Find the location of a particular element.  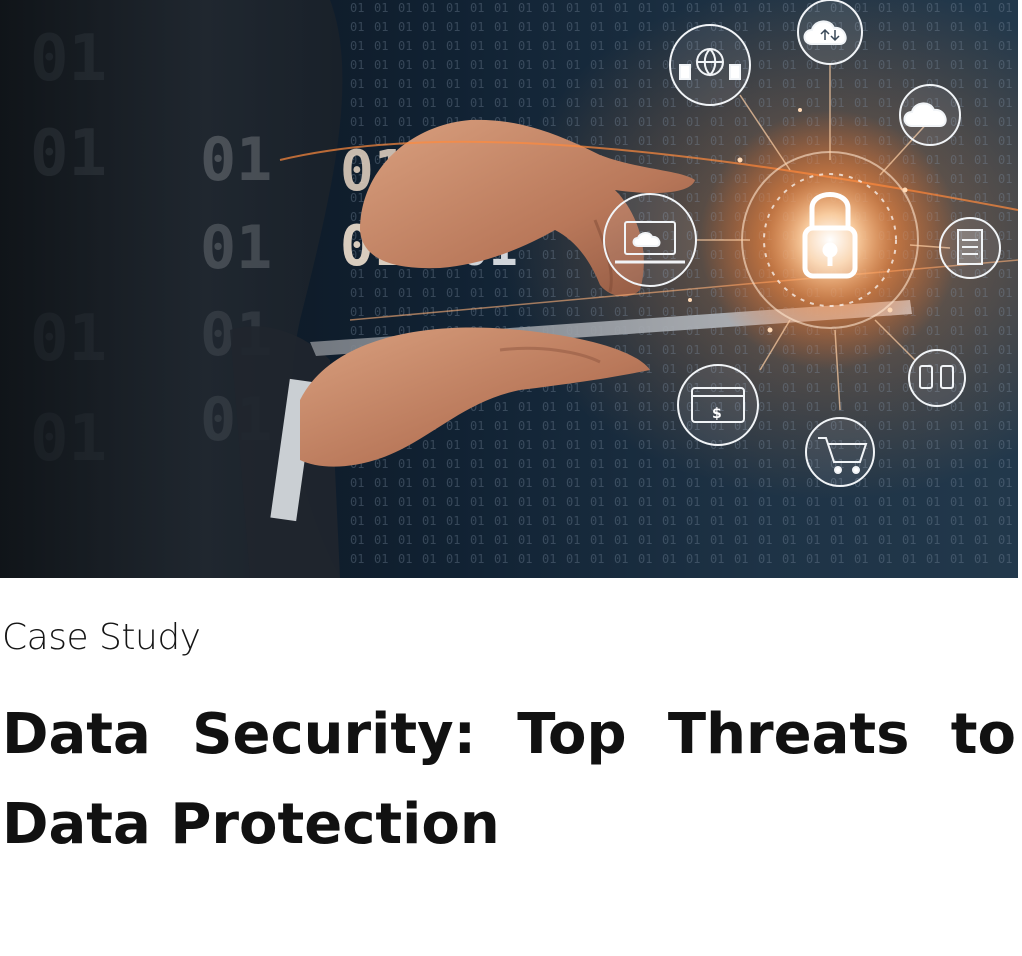

document-icon is located at coordinates (970, 248).